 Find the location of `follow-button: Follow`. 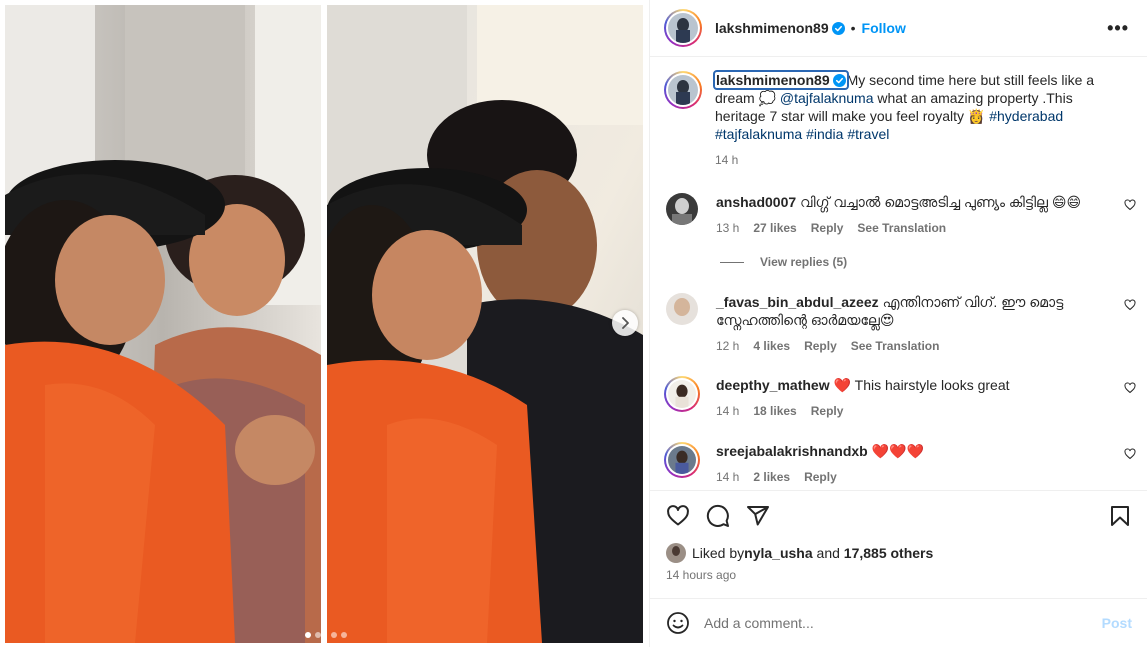

follow-button: Follow is located at coordinates (884, 28).